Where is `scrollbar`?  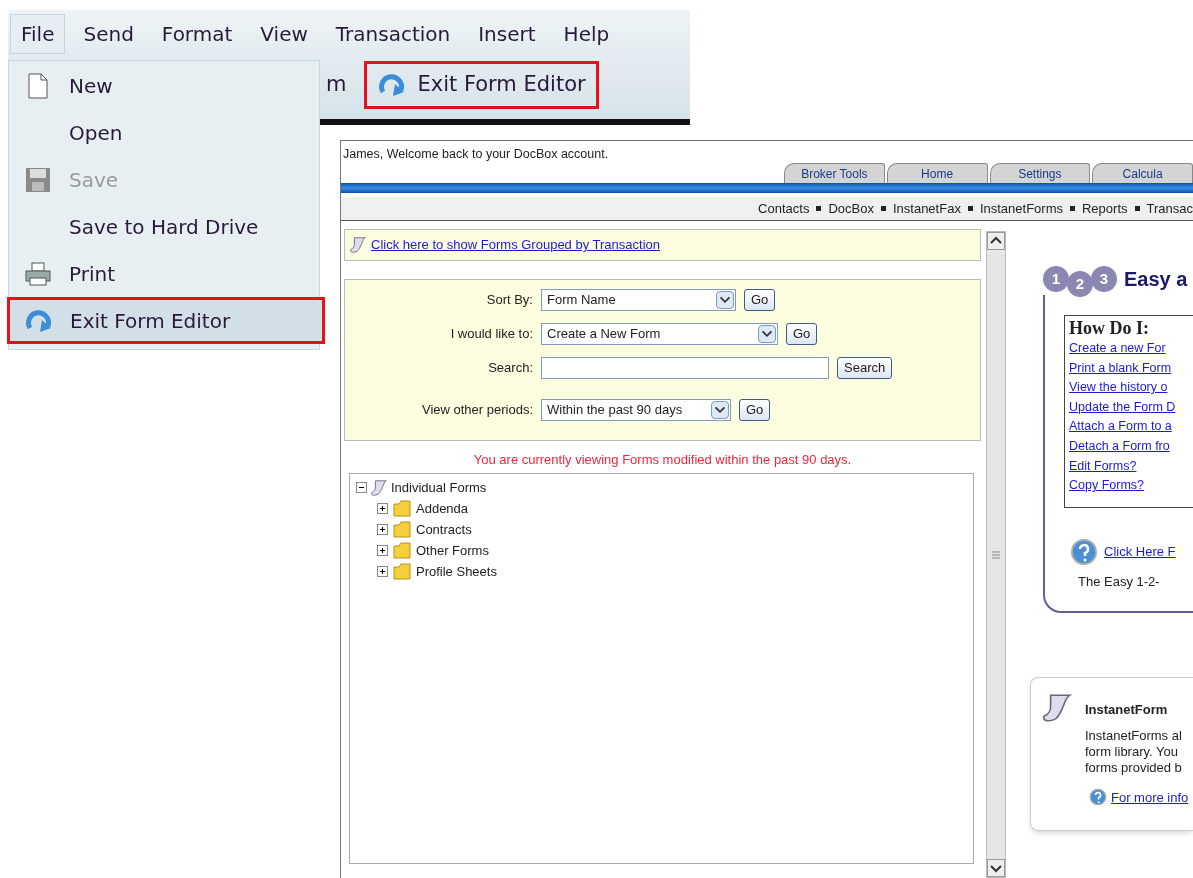 scrollbar is located at coordinates (996, 554).